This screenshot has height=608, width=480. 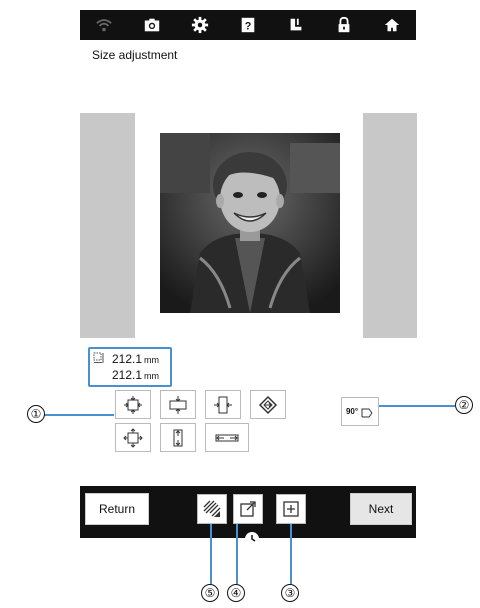 What do you see at coordinates (296, 25) in the screenshot?
I see `presser-foot-icon` at bounding box center [296, 25].